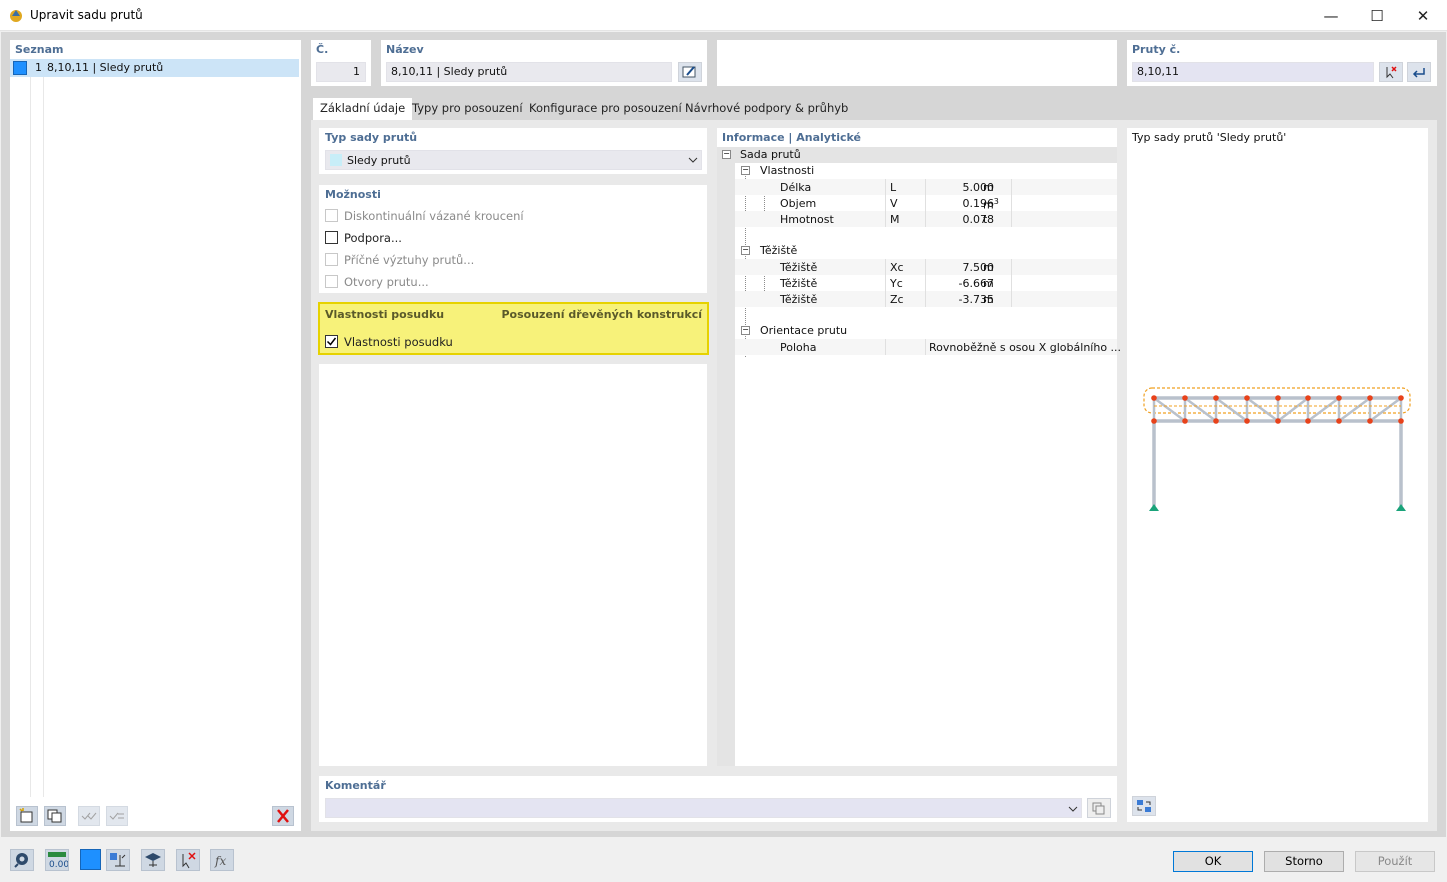 This screenshot has height=882, width=1447. What do you see at coordinates (434, 216) in the screenshot?
I see `discontinuous-torsion-label: Diskontinuální vázané kroucení` at bounding box center [434, 216].